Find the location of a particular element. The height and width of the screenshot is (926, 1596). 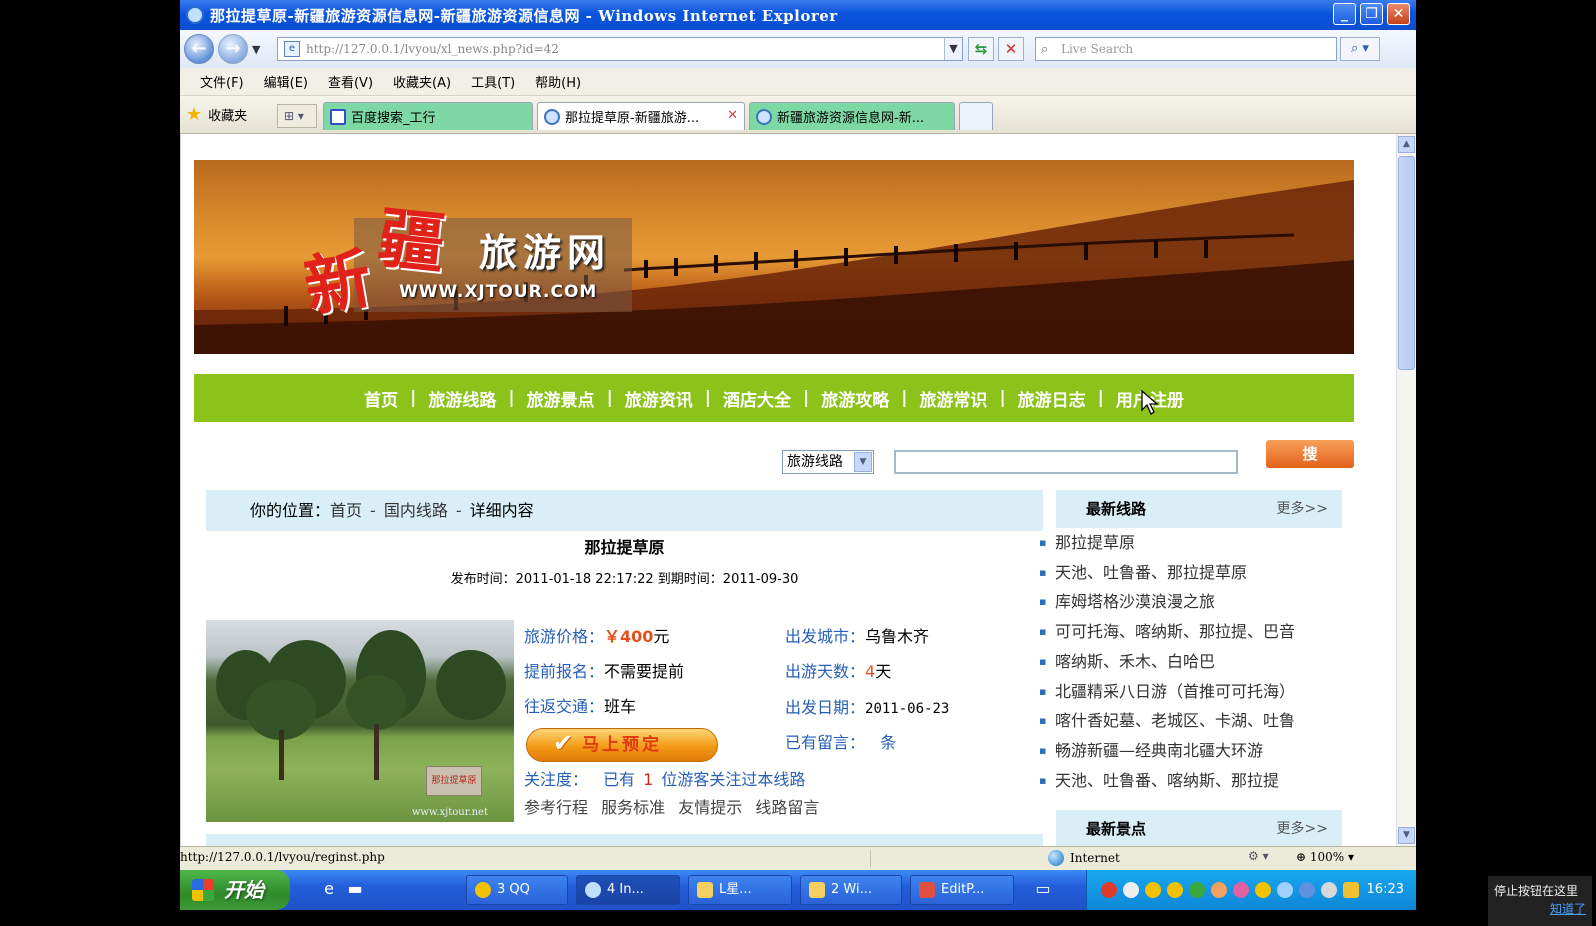

back-button: ← is located at coordinates (199, 49).